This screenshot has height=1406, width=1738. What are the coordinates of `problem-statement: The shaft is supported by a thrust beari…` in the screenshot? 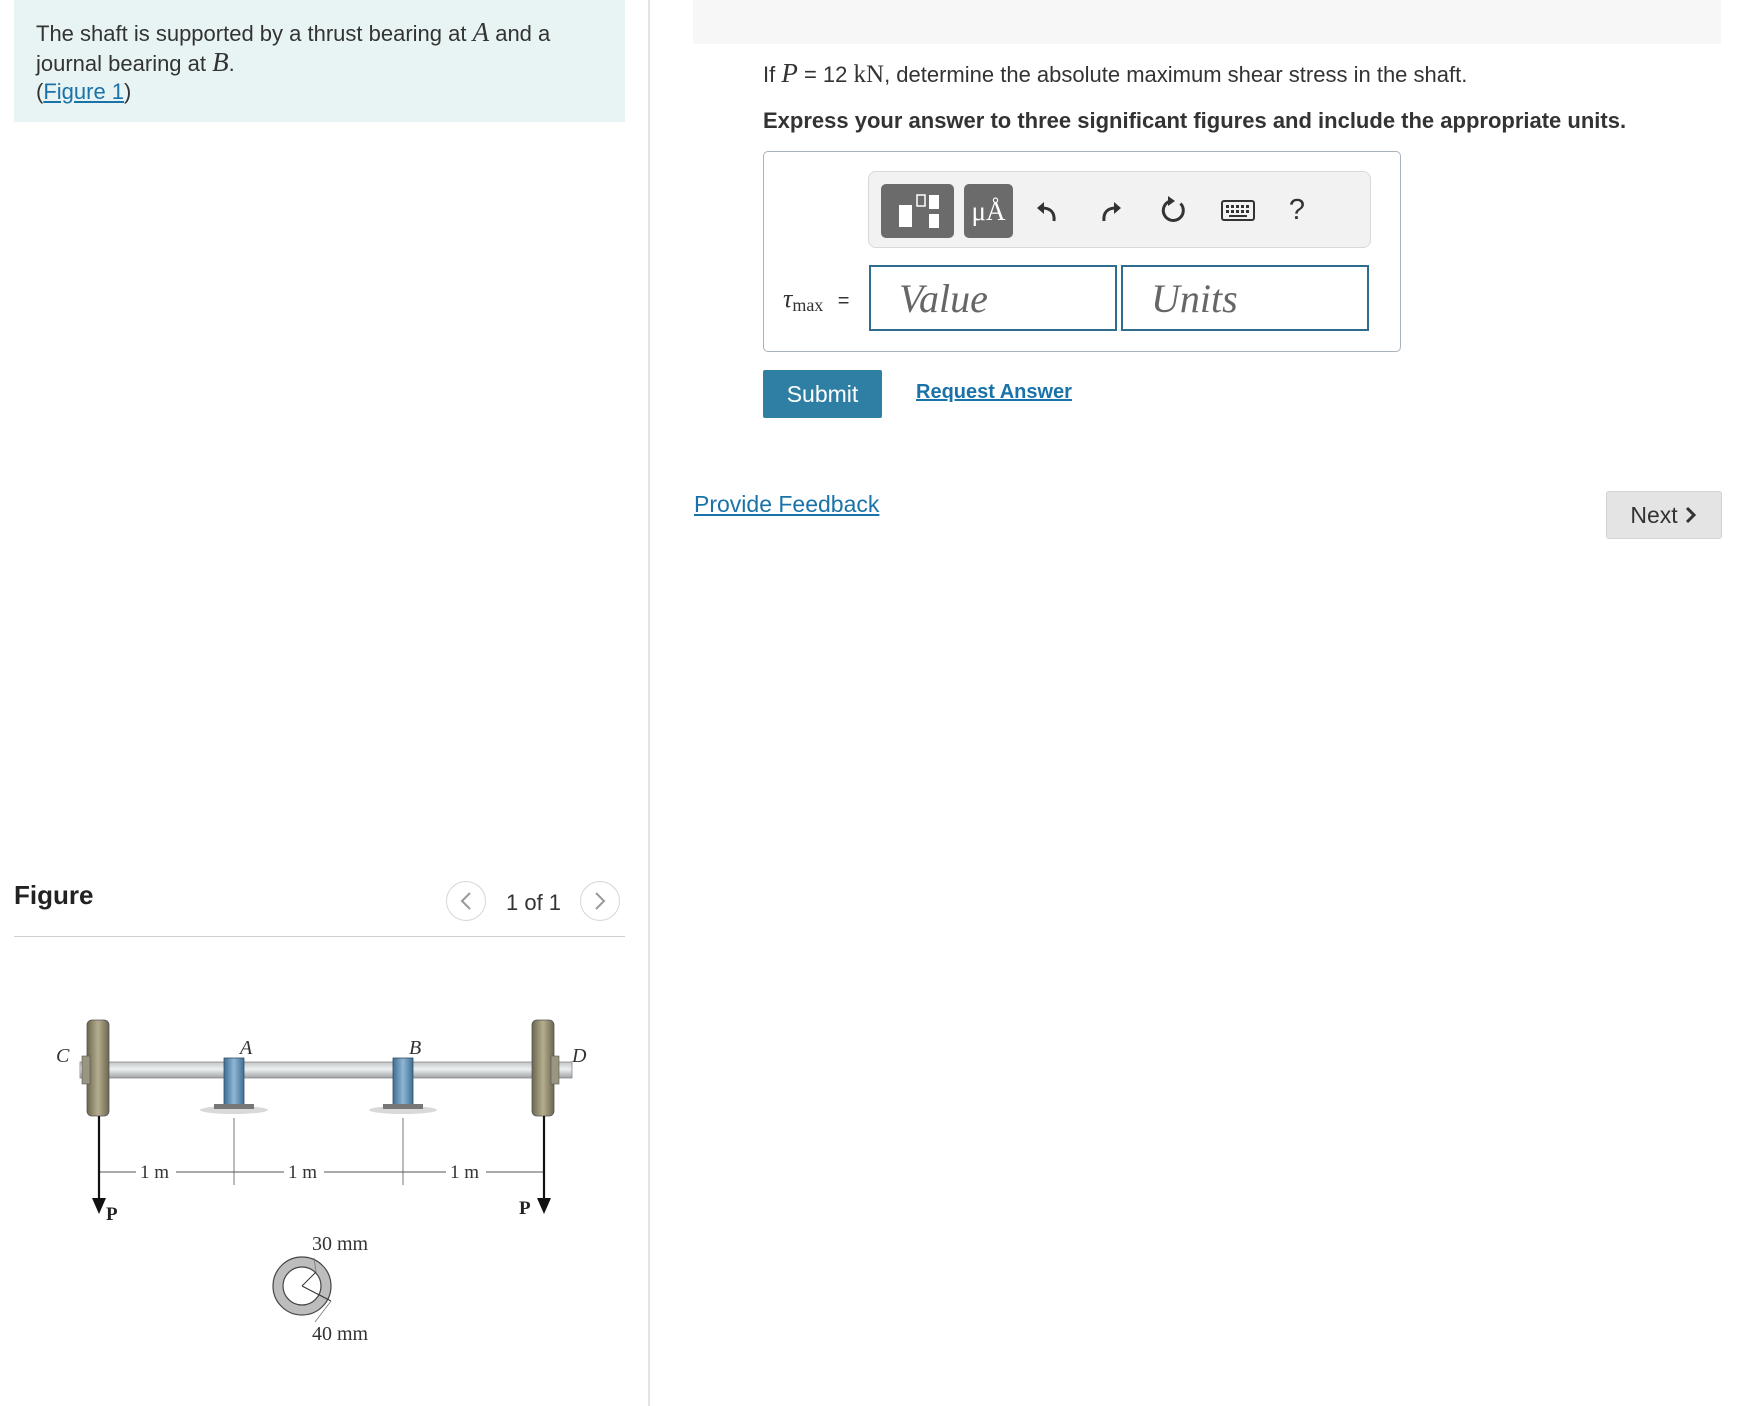 It's located at (319, 61).